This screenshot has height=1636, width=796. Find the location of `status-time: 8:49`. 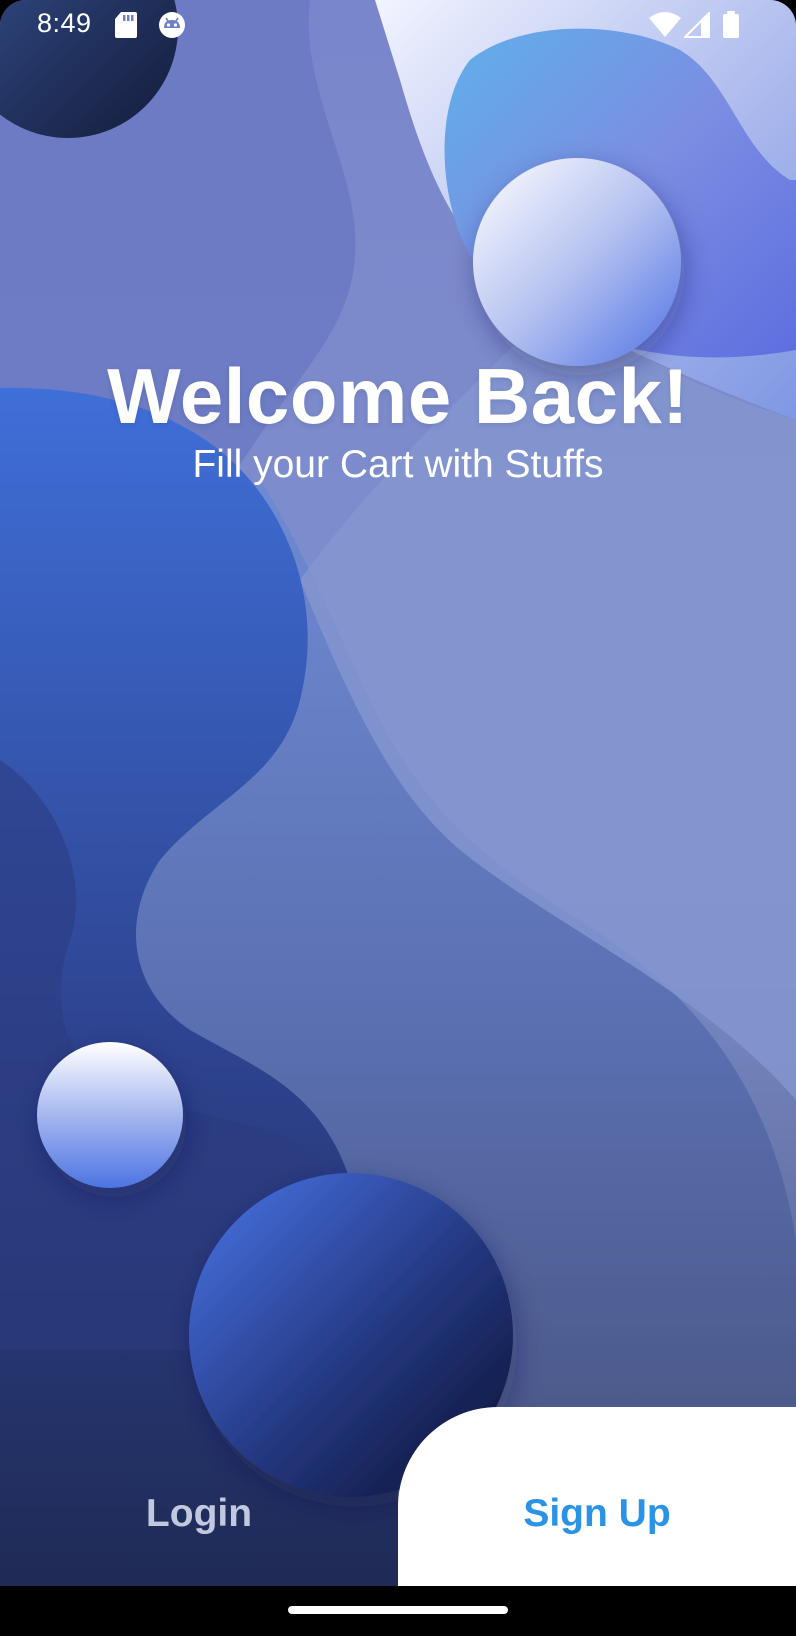

status-time: 8:49 is located at coordinates (64, 23).